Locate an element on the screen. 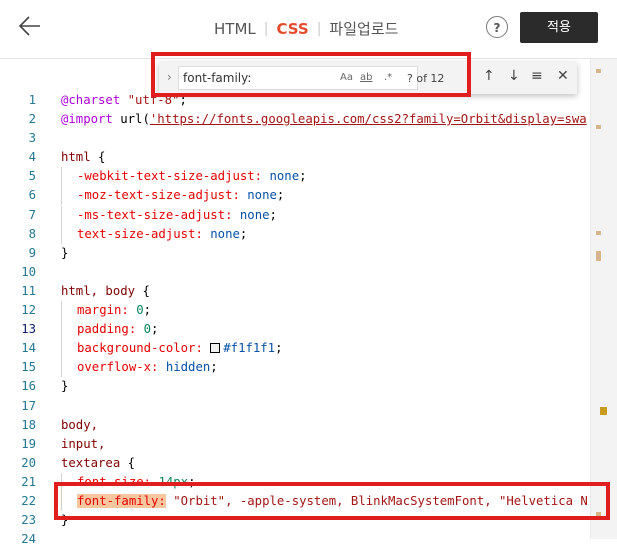 This screenshot has width=617, height=549. line-number: 18 is located at coordinates (28, 424).